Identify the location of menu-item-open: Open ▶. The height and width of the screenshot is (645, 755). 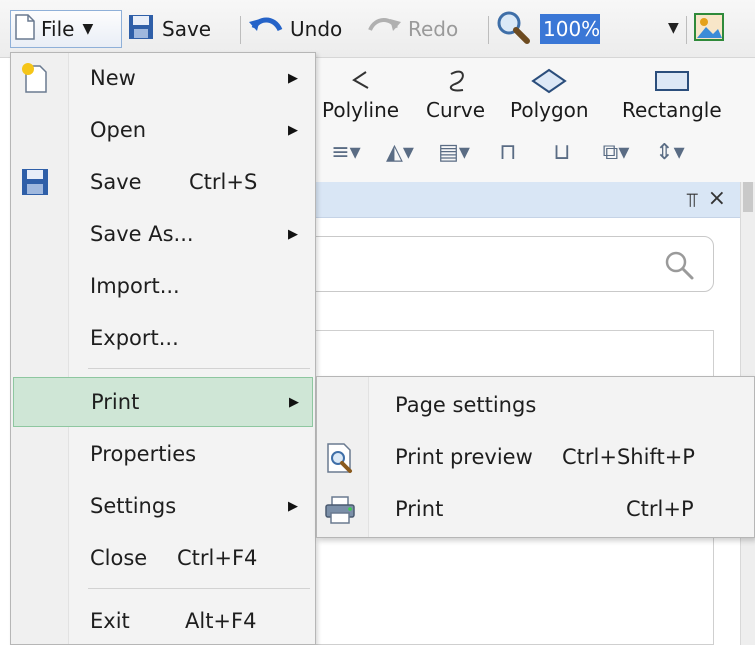
(163, 130).